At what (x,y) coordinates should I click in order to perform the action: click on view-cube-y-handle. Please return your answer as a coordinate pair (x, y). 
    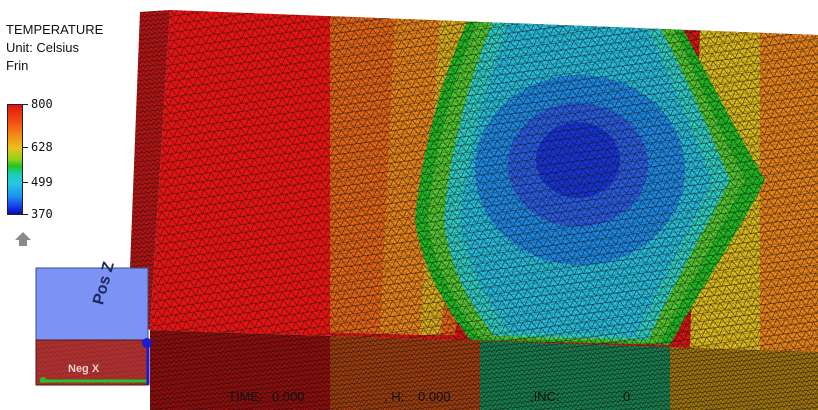
    Looking at the image, I should click on (43, 380).